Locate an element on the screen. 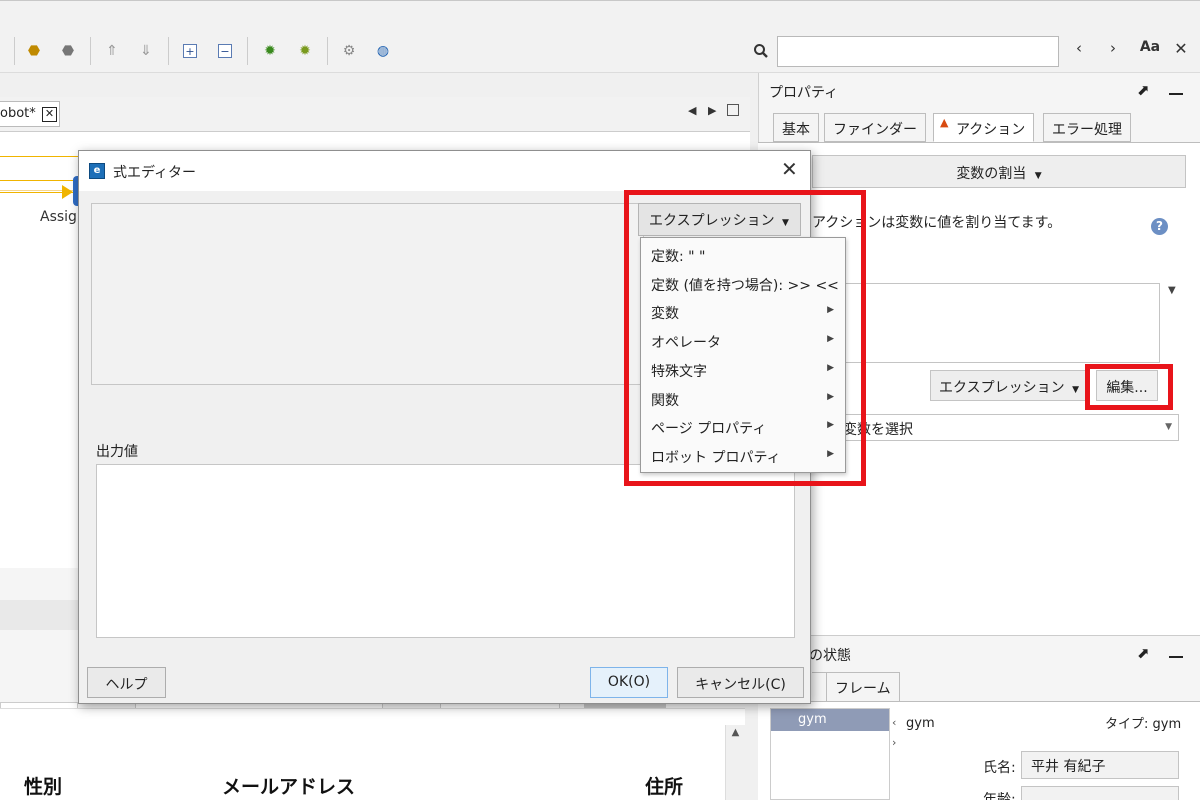 This screenshot has height=800, width=1200. expression-dropdown-button: エクスプレッション ▼ is located at coordinates (1009, 385).